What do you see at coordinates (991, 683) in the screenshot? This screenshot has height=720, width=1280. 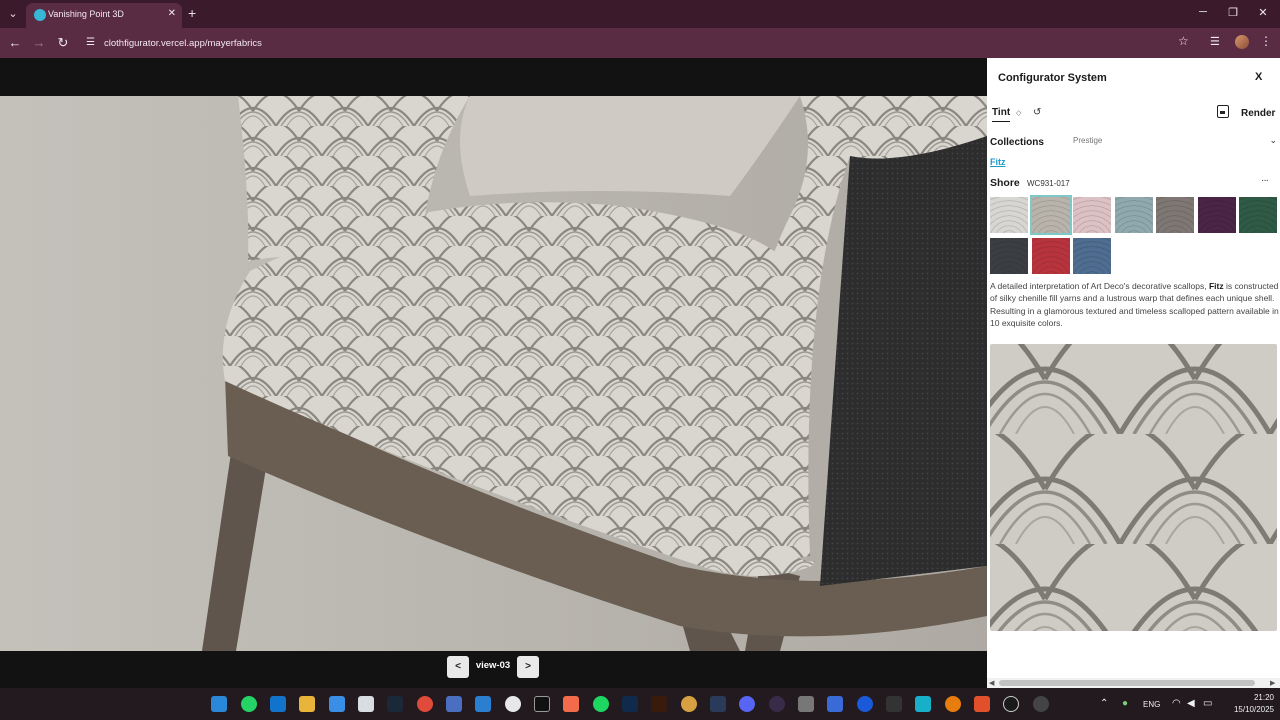 I see `scroll-left-arrow-icon: ◀` at bounding box center [991, 683].